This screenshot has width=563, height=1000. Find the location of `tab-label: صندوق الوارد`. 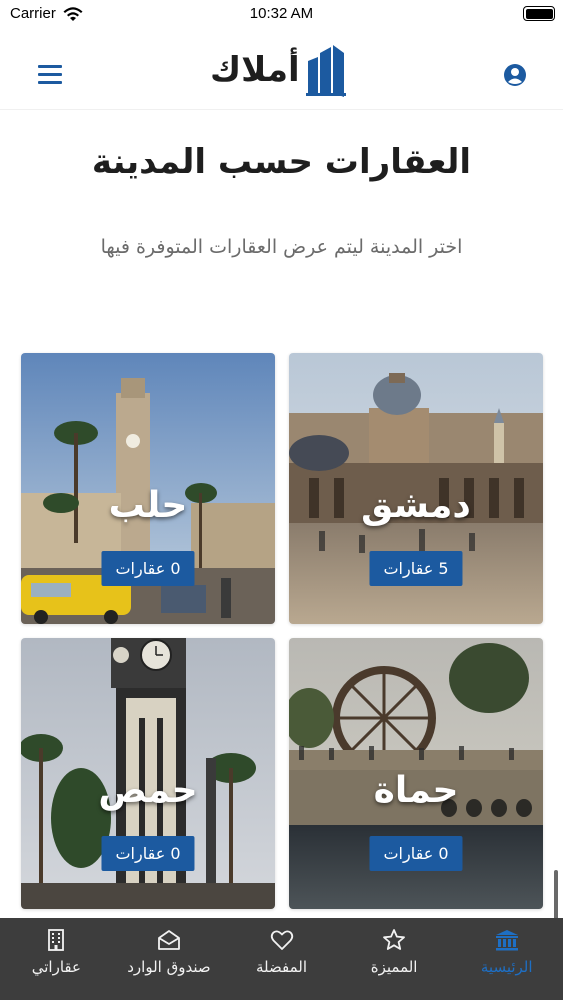

tab-label: صندوق الوارد is located at coordinates (169, 967).